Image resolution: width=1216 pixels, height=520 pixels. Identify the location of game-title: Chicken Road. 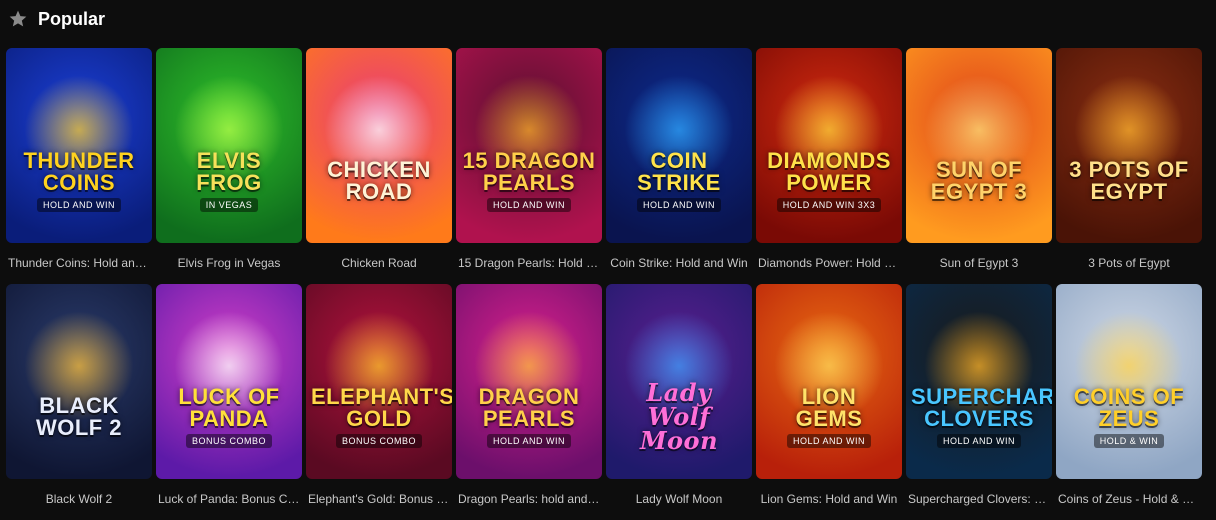
(379, 263).